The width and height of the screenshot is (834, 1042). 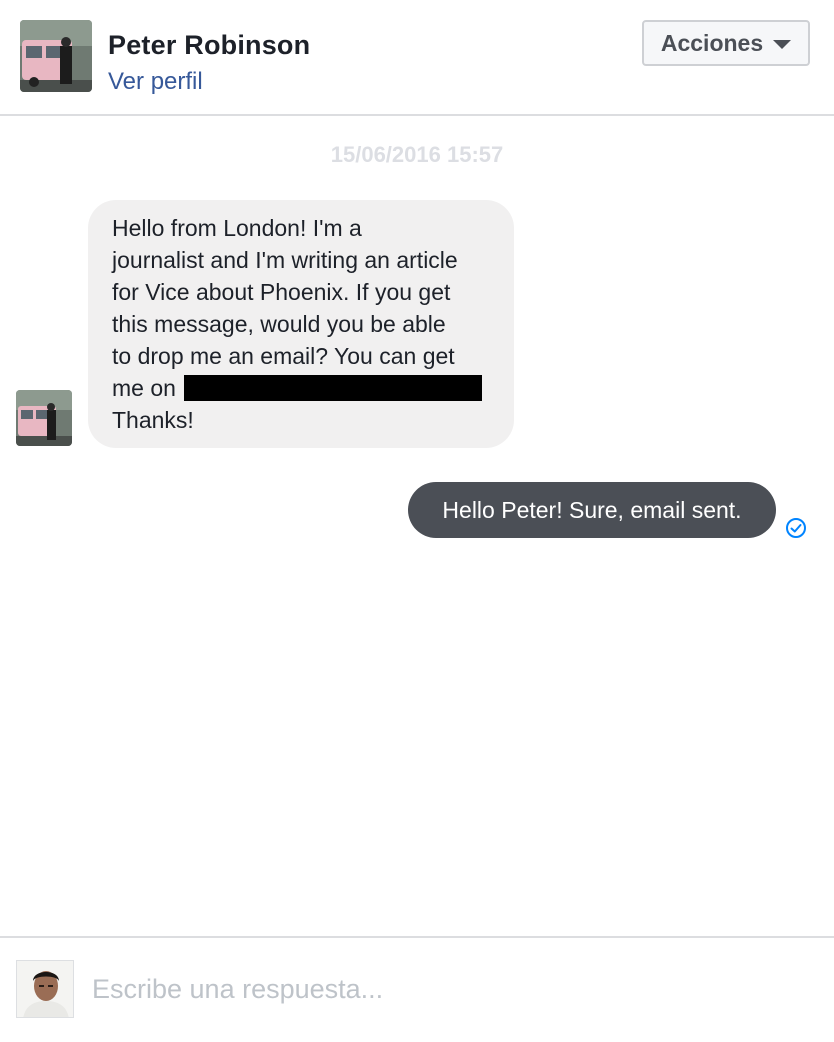 What do you see at coordinates (712, 42) in the screenshot?
I see `actions-label: Acciones` at bounding box center [712, 42].